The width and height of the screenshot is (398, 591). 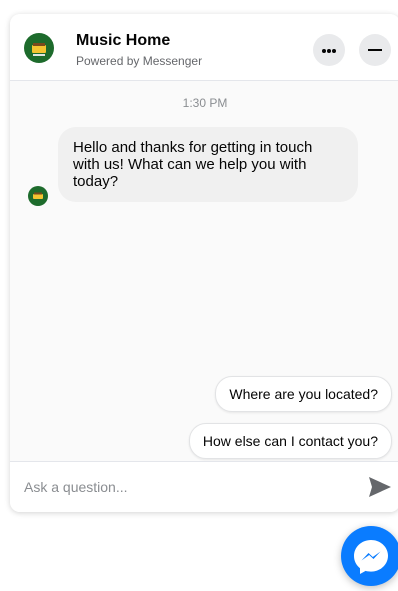 I want to click on sender-avatar-icon, so click(x=38, y=196).